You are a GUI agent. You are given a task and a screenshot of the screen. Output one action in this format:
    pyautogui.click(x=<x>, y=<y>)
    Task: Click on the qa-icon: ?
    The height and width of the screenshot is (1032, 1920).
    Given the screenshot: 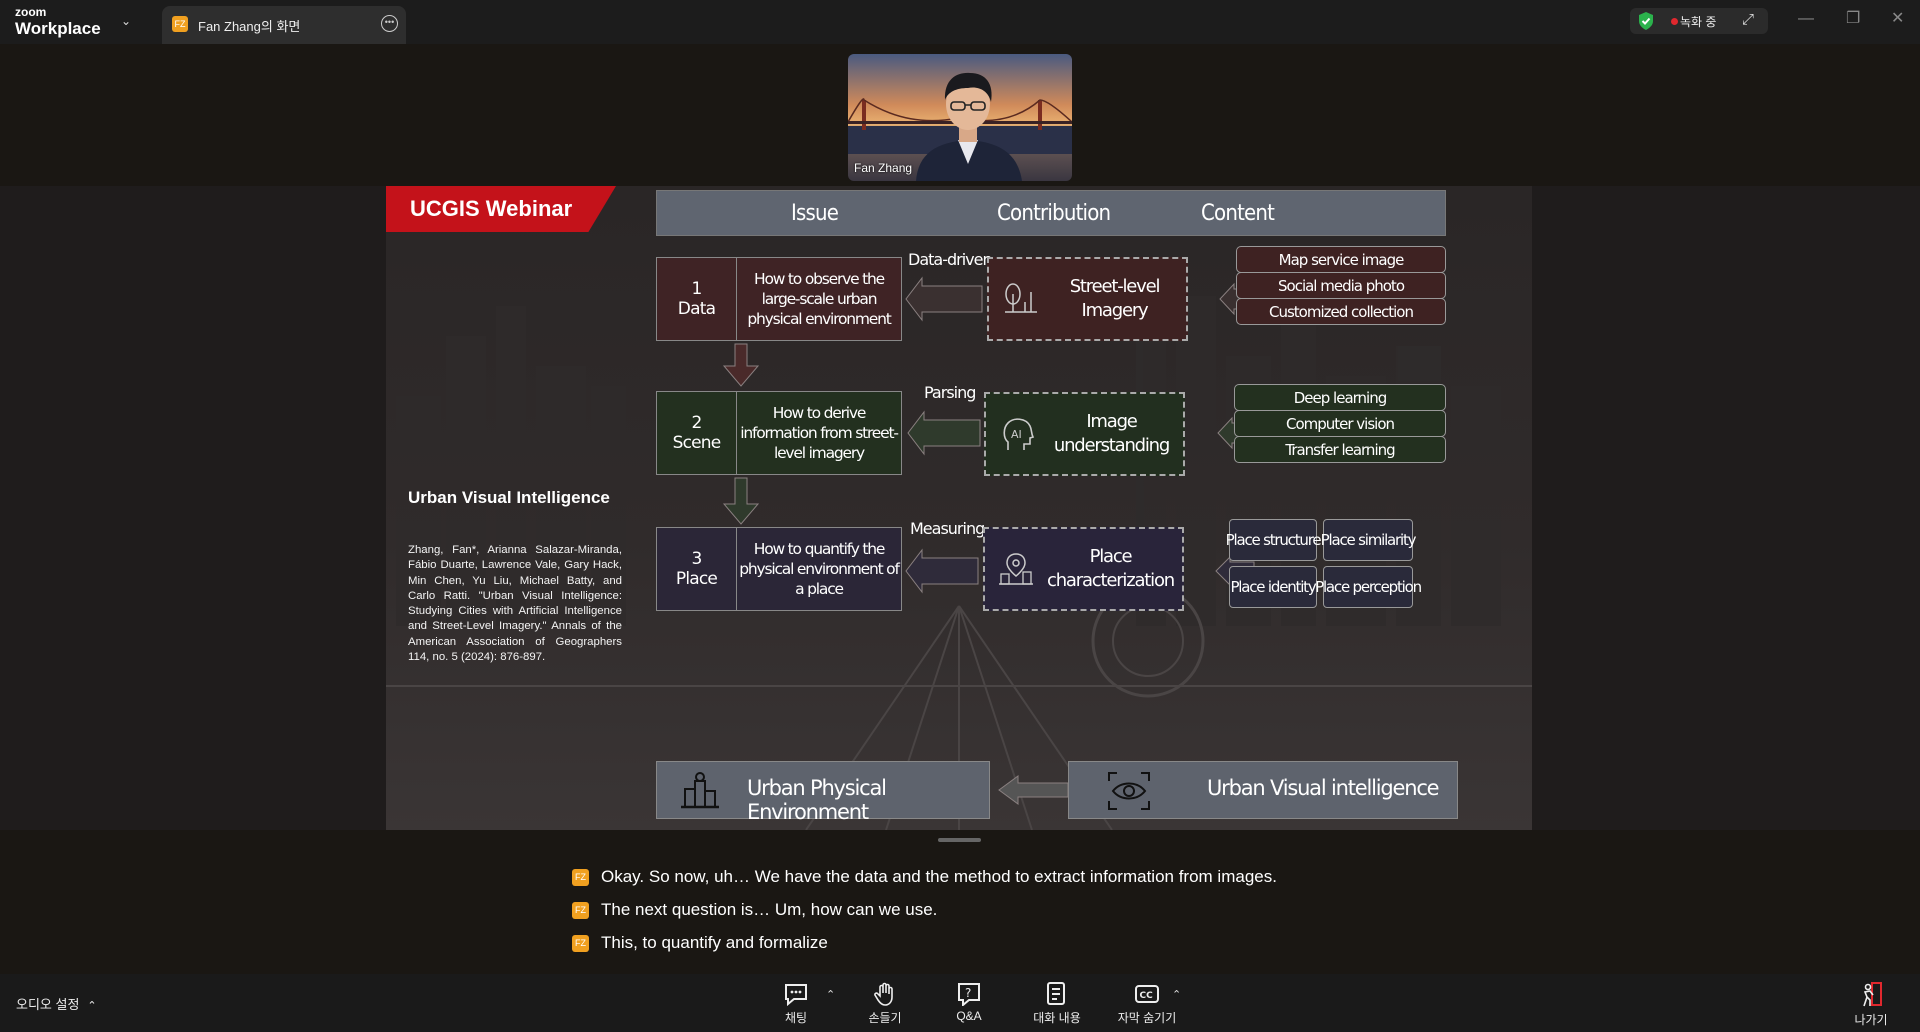 What is the action you would take?
    pyautogui.click(x=969, y=994)
    